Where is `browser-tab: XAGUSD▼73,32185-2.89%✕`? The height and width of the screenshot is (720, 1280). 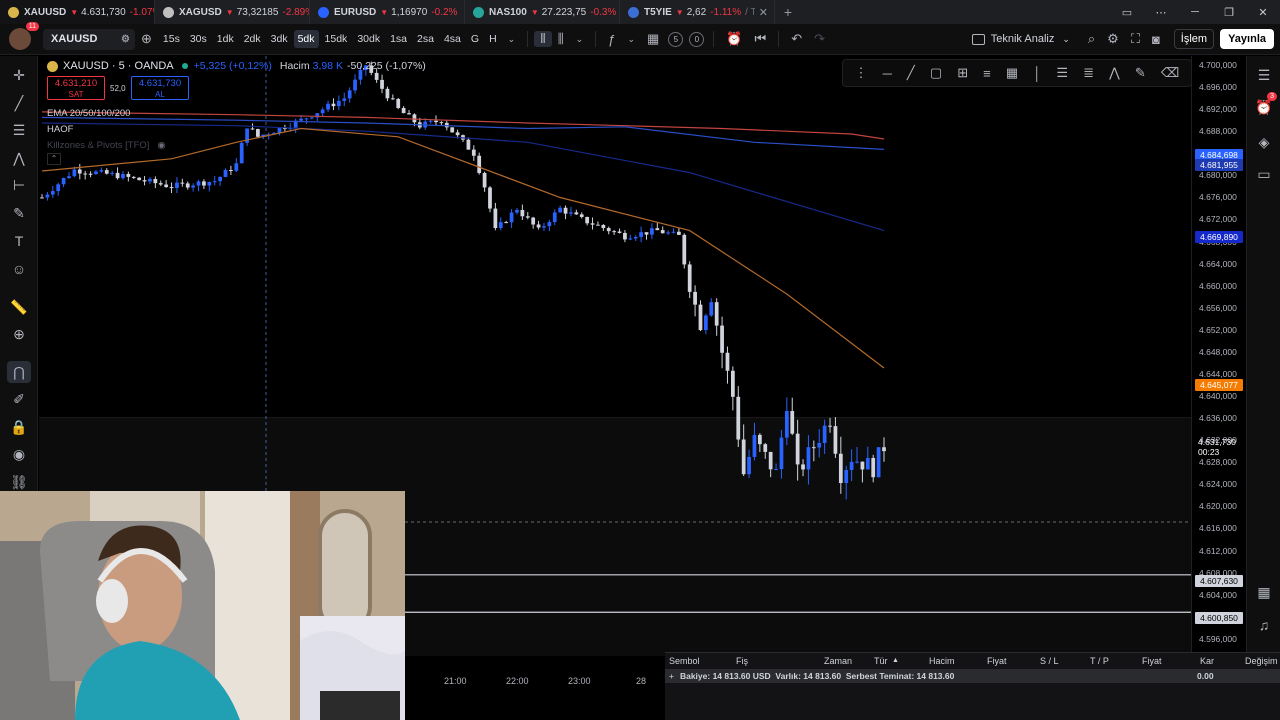
browser-tab: XAGUSD▼73,32185-2.89%✕ is located at coordinates (232, 12).